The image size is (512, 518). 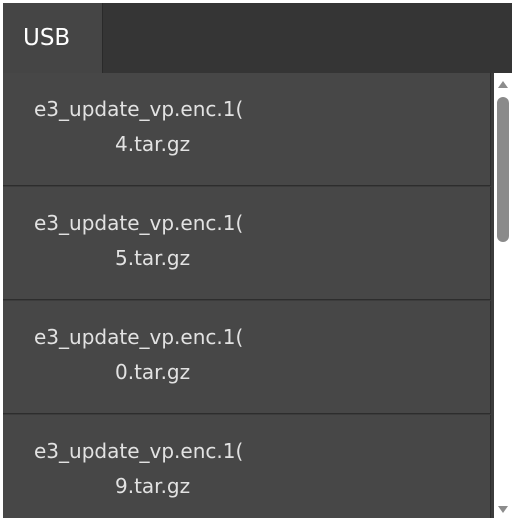 I want to click on file-name-line2: 9.tar.gz, so click(x=153, y=486).